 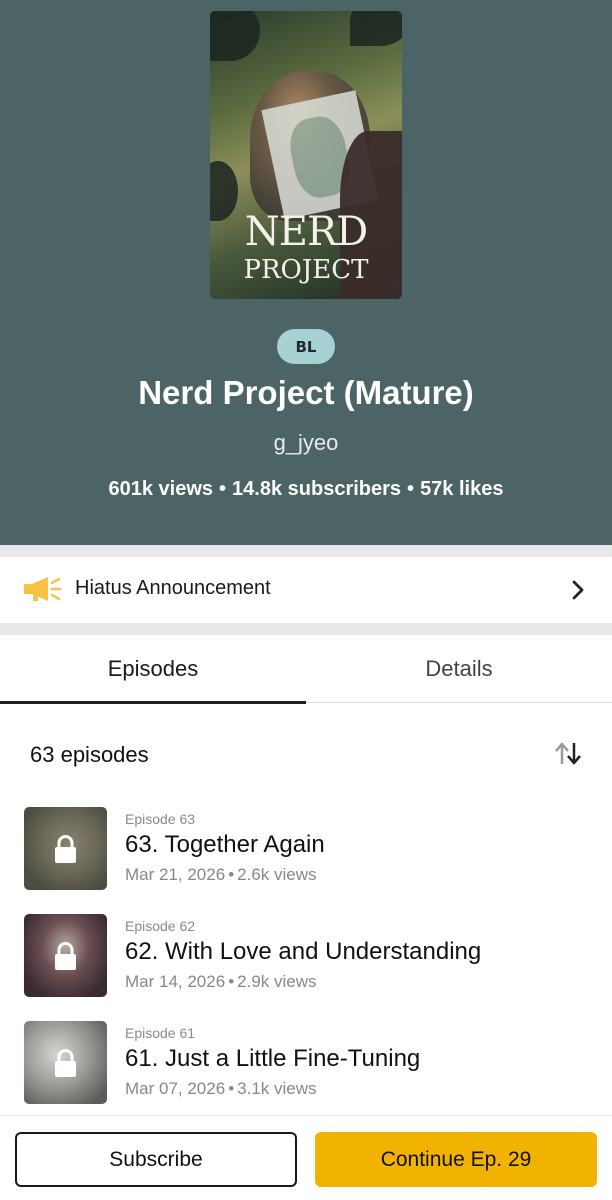 I want to click on episode-meta: Mar 07, 2026 • 3.1k views, so click(x=221, y=1089).